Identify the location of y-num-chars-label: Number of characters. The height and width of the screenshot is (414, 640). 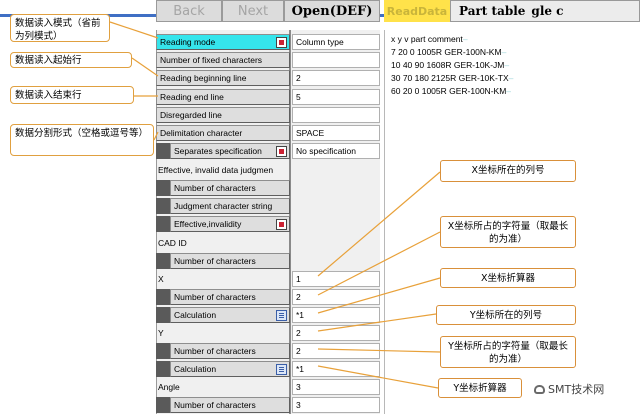
(230, 351).